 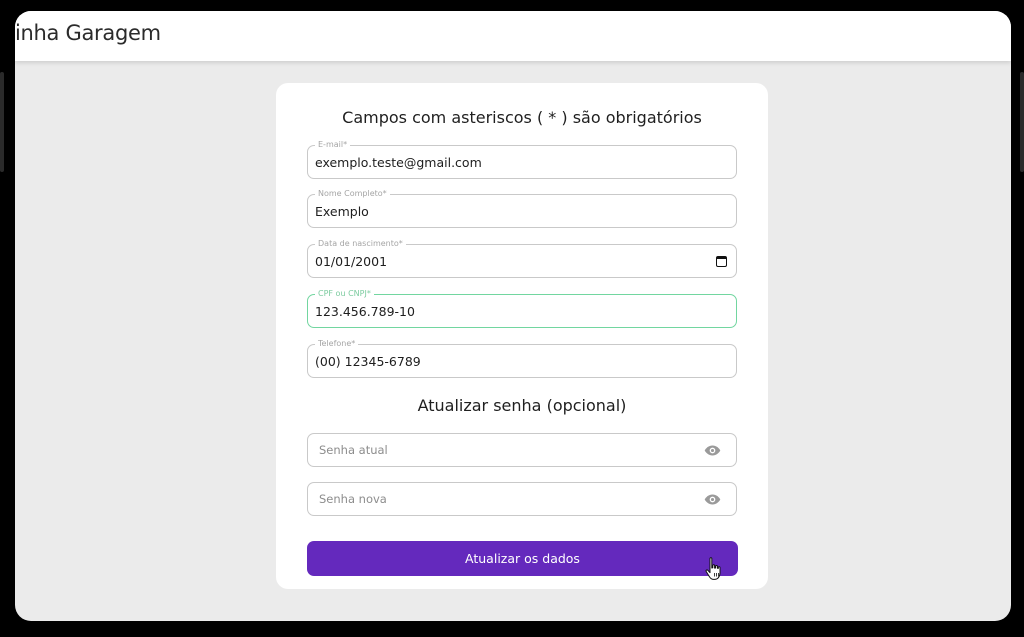 What do you see at coordinates (504, 450) in the screenshot?
I see `current-password-input` at bounding box center [504, 450].